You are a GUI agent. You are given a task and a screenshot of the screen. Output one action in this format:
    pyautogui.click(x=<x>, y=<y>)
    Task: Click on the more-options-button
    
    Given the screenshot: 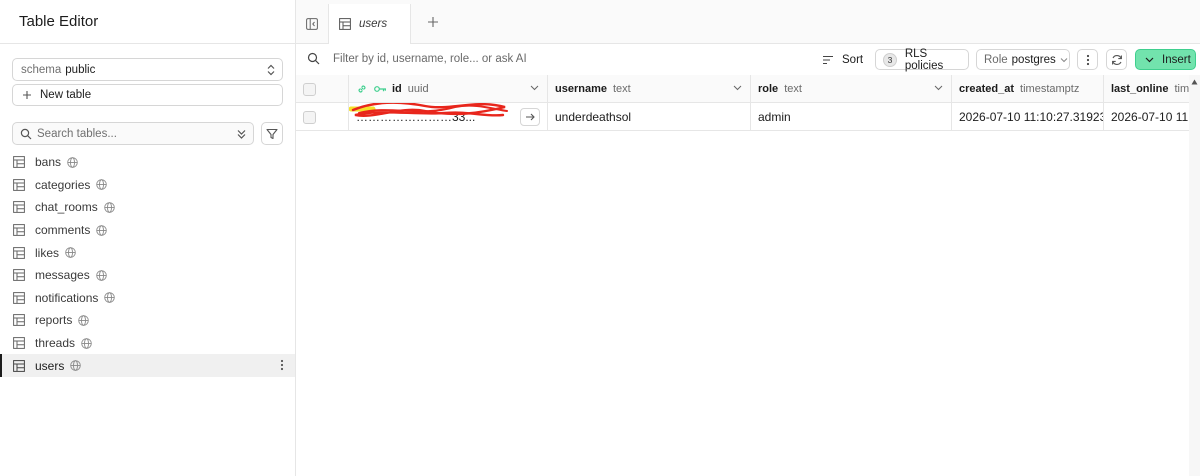 What is the action you would take?
    pyautogui.click(x=1087, y=59)
    